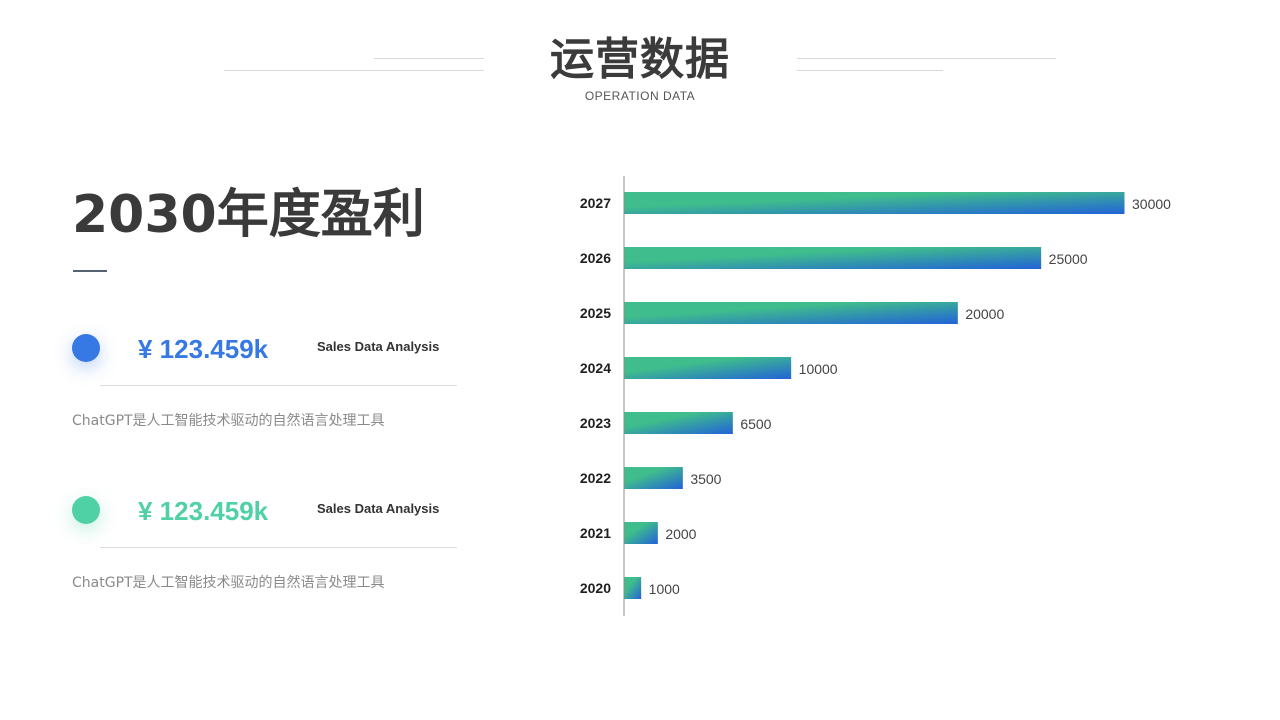 This screenshot has height=720, width=1280. Describe the element at coordinates (640, 96) in the screenshot. I see `page-subtitle: OPERATION DATA` at that location.